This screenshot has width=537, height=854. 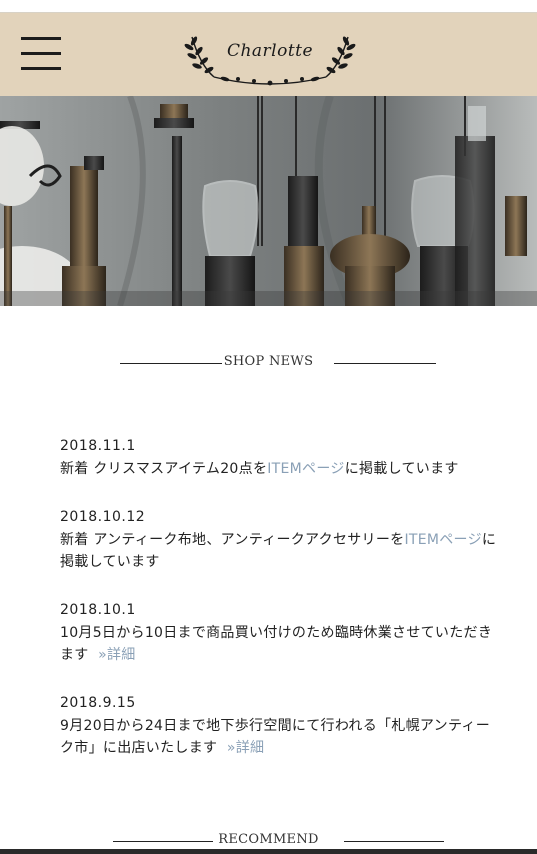 I want to click on news-text: 10月5日から10日まで商品買い付けのため臨時休業させていただきます »詳細, so click(x=280, y=644).